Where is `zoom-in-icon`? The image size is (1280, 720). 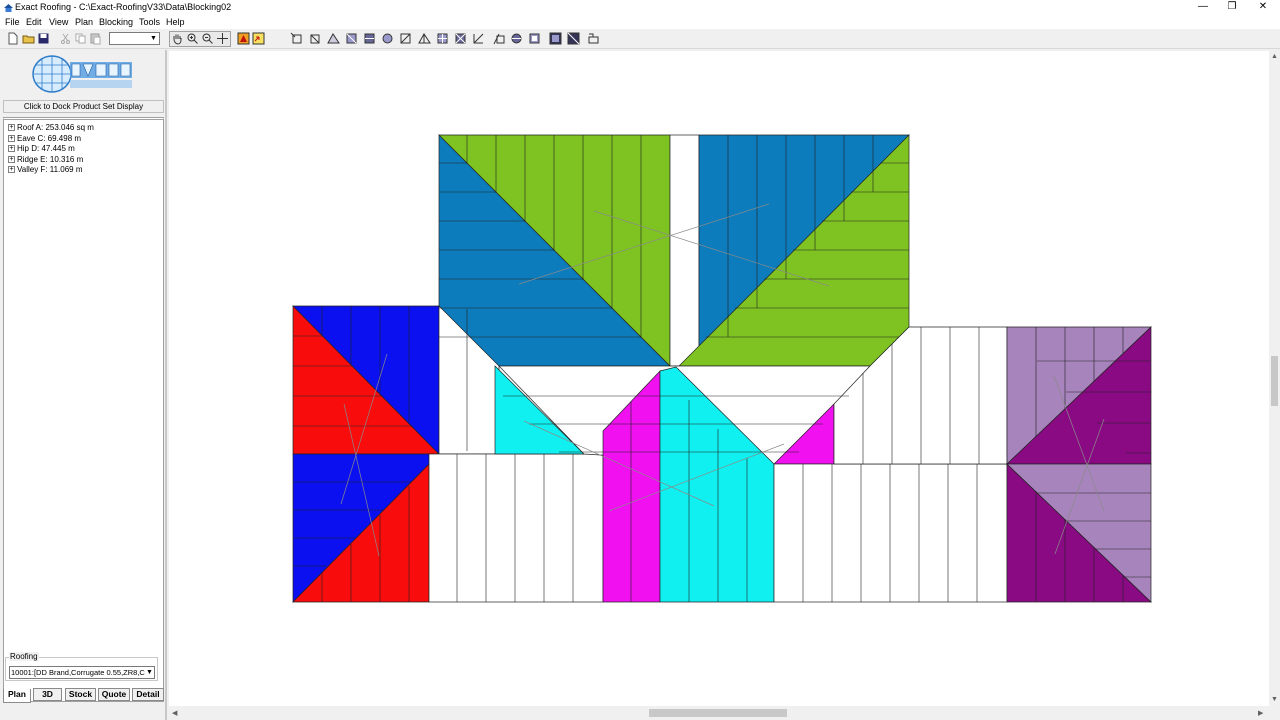 zoom-in-icon is located at coordinates (192, 38).